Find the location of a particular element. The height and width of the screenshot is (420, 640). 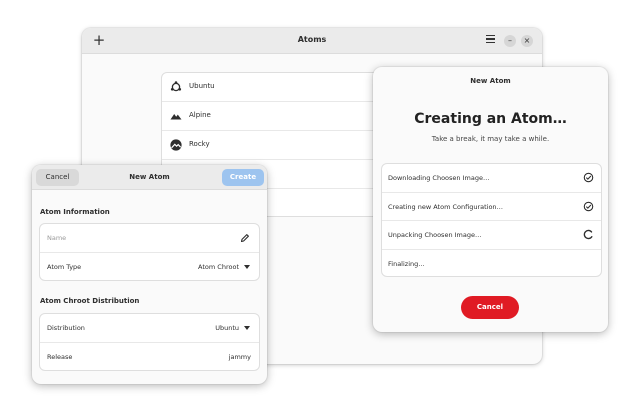

release-value: jammy is located at coordinates (239, 356).